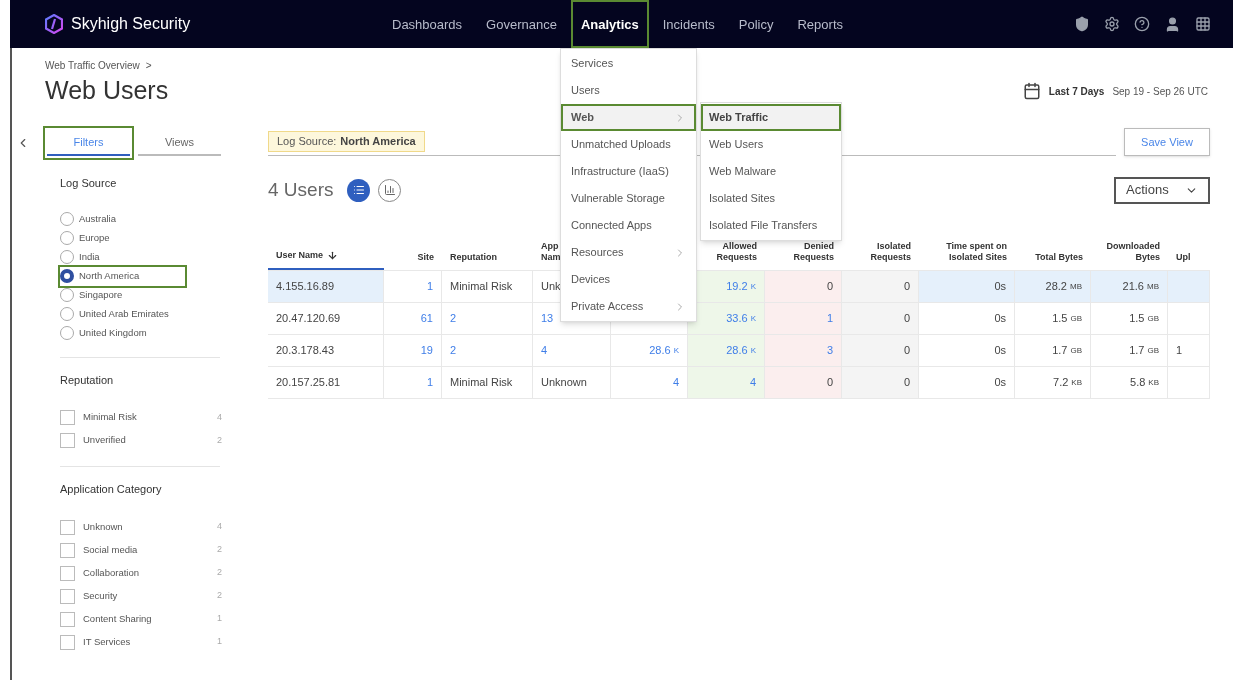 This screenshot has width=1233, height=680. I want to click on table-cell: 0s, so click(967, 286).